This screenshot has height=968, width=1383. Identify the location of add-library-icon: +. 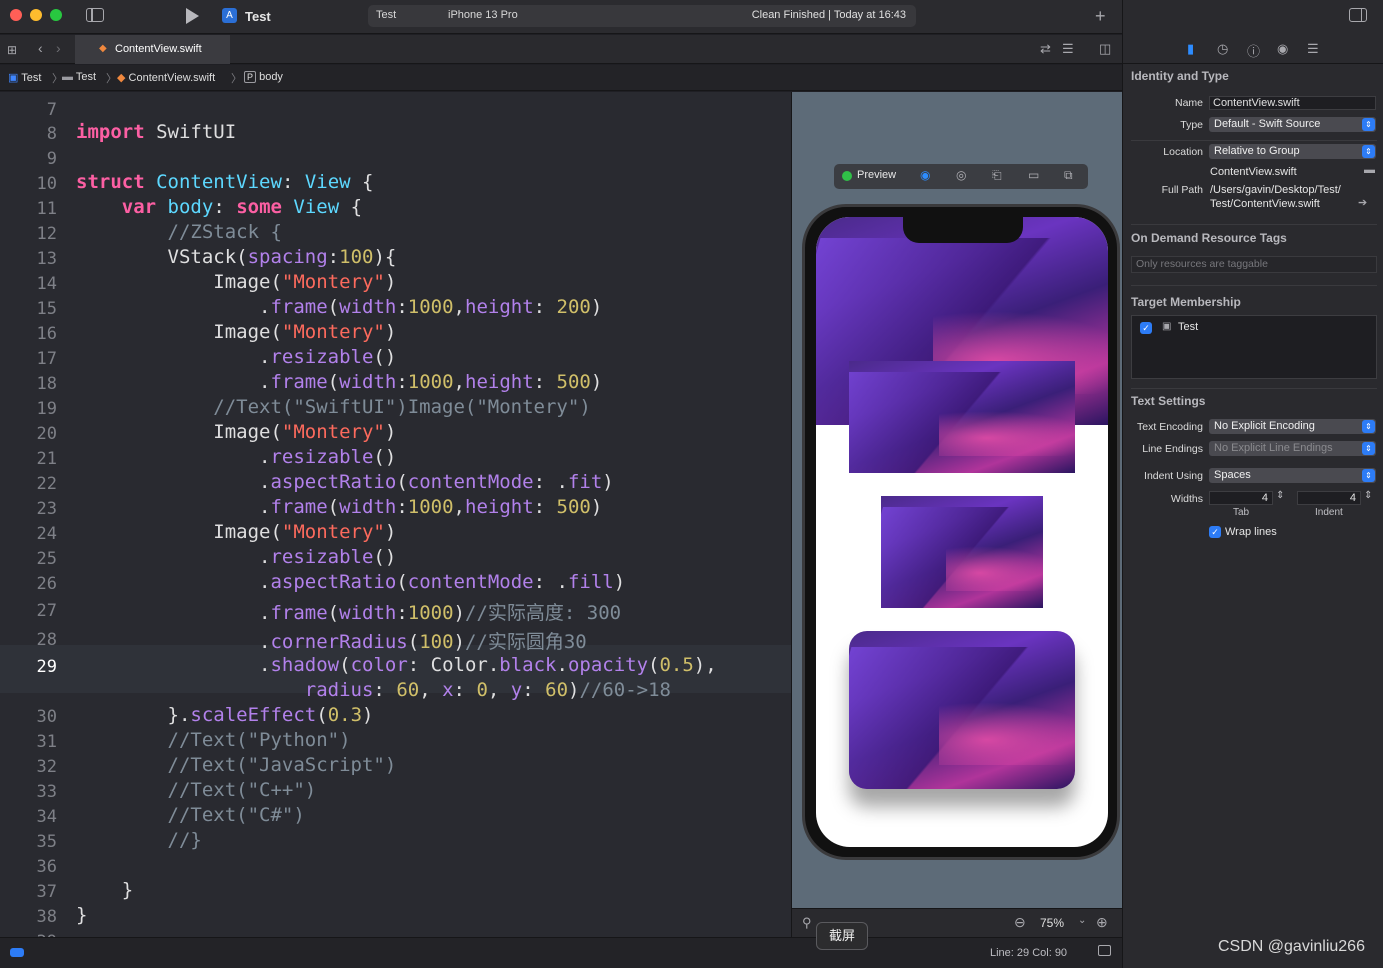
(1100, 16).